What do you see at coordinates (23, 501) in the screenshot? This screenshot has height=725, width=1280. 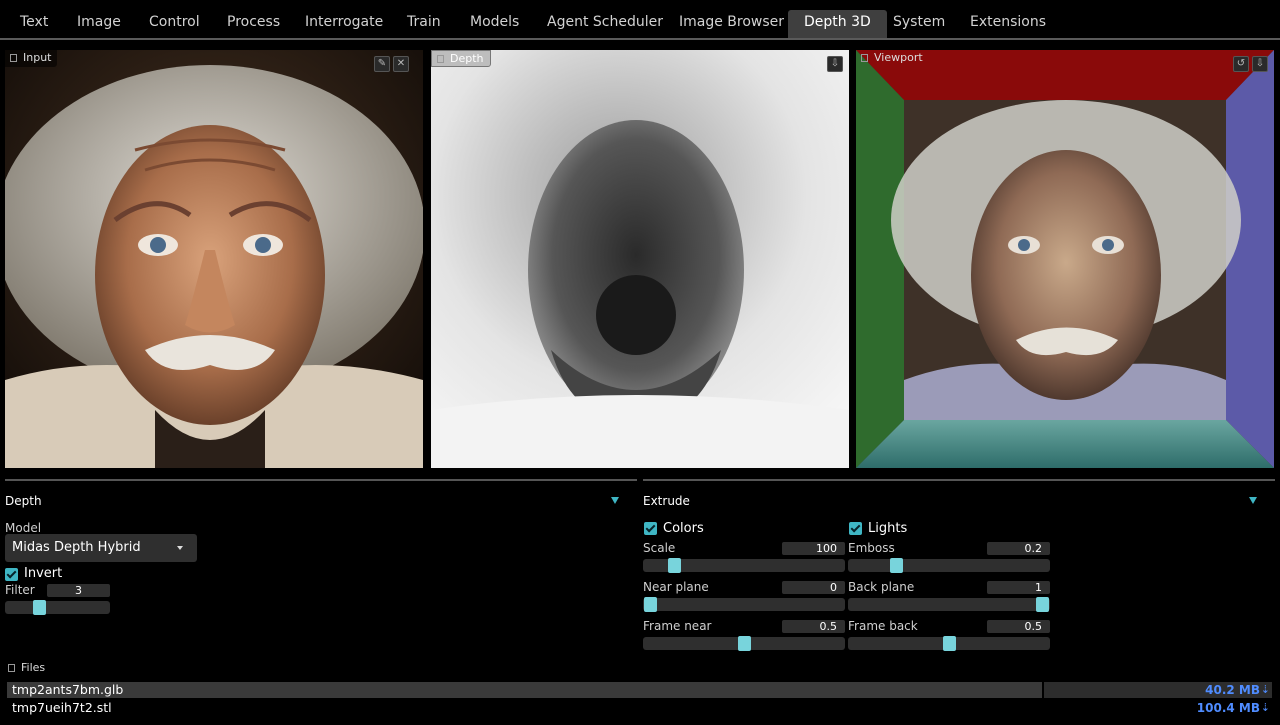 I see `depth-section-title: Depth` at bounding box center [23, 501].